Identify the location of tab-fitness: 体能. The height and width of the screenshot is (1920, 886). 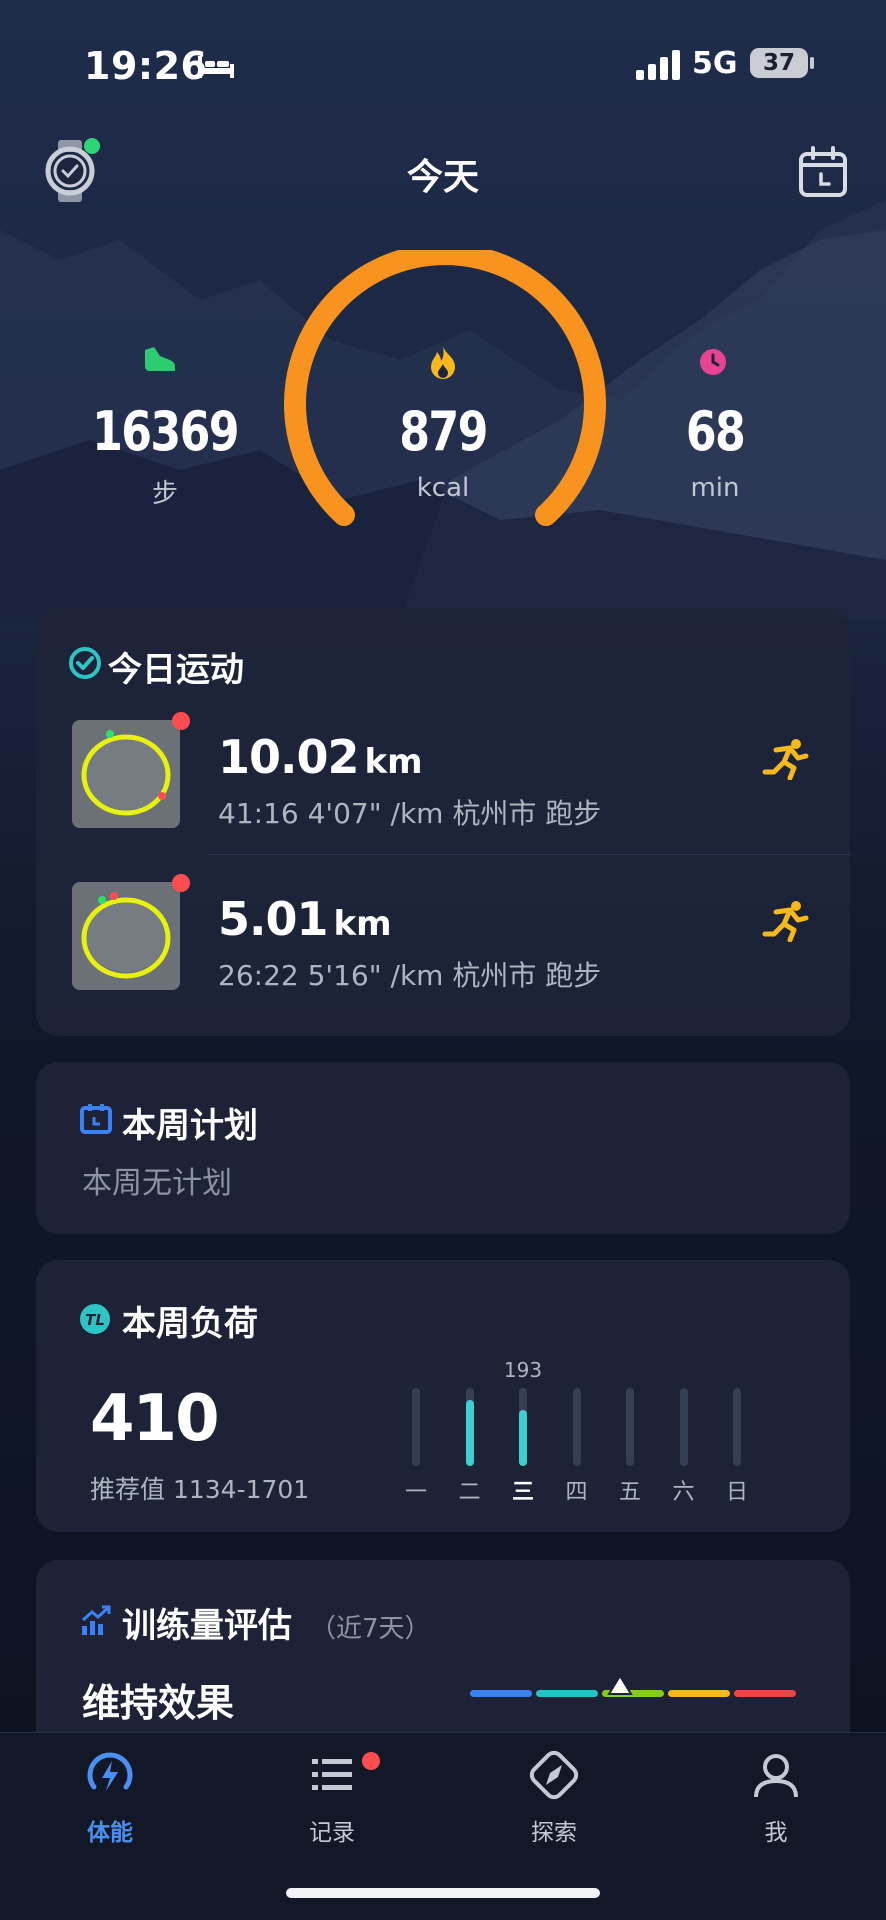
(110, 1797).